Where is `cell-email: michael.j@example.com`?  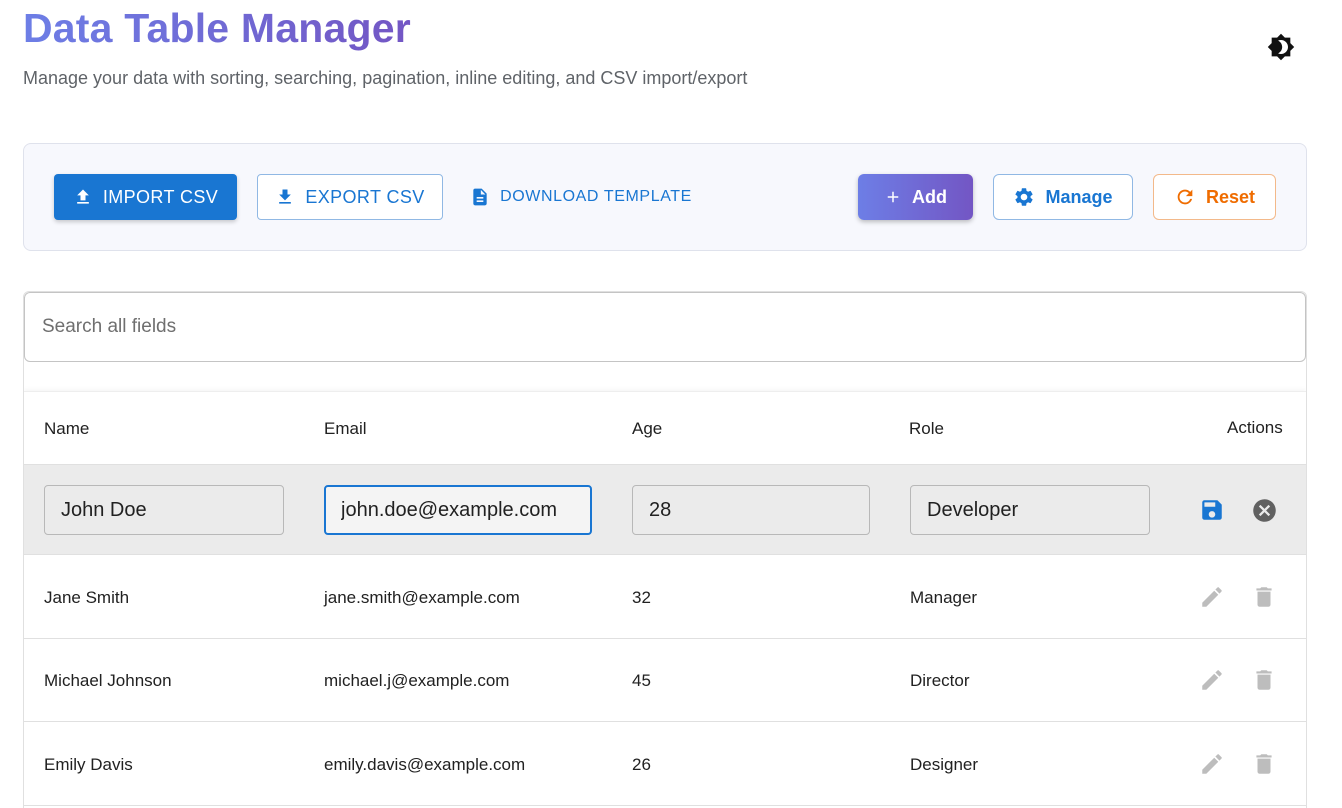 cell-email: michael.j@example.com is located at coordinates (417, 680).